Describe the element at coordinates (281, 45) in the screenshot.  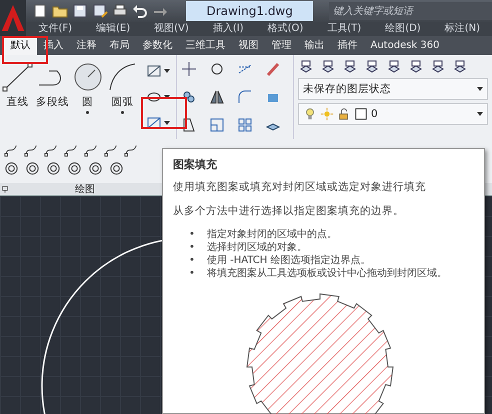
I see `ribbon-tab: 管理` at that location.